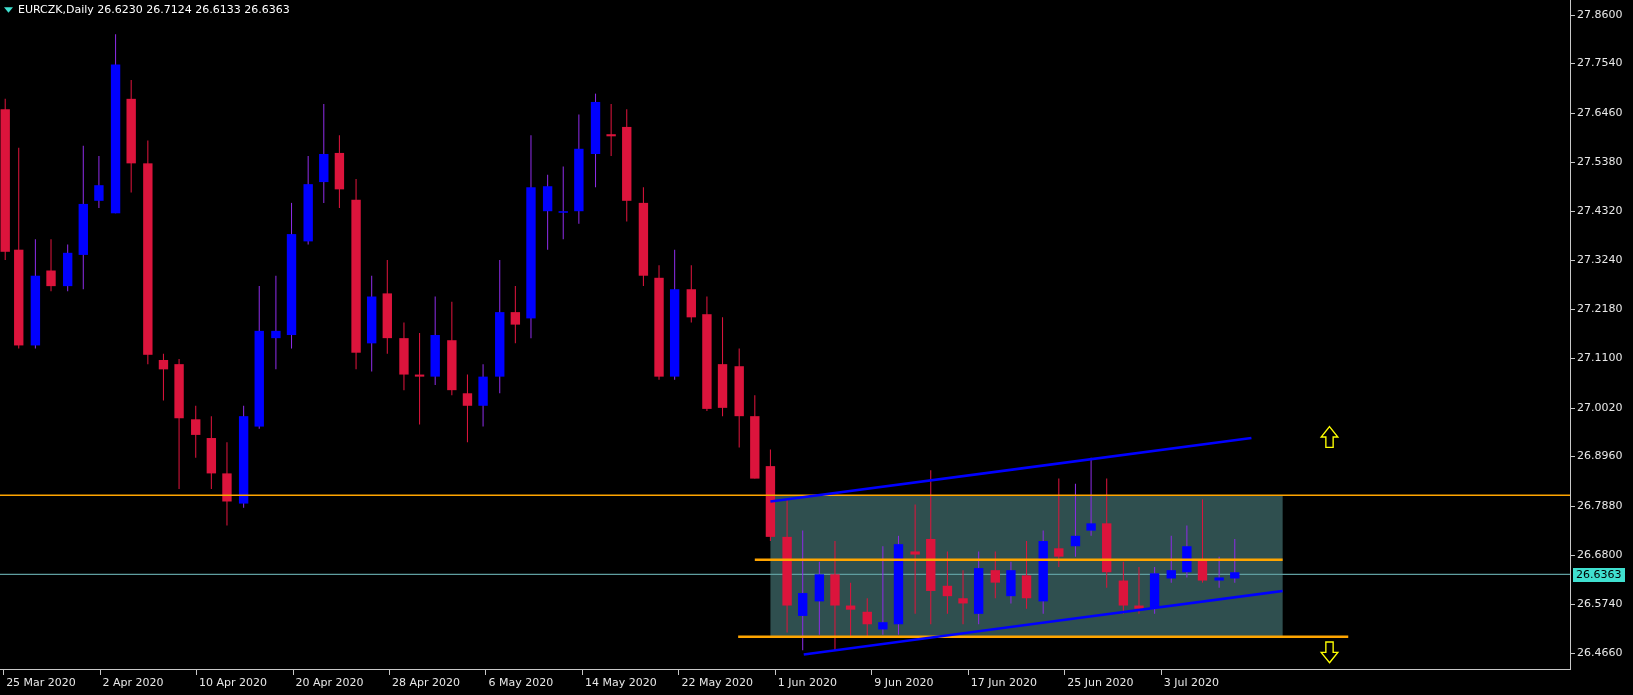  What do you see at coordinates (40, 682) in the screenshot?
I see `date-label: 25 Mar 2020` at bounding box center [40, 682].